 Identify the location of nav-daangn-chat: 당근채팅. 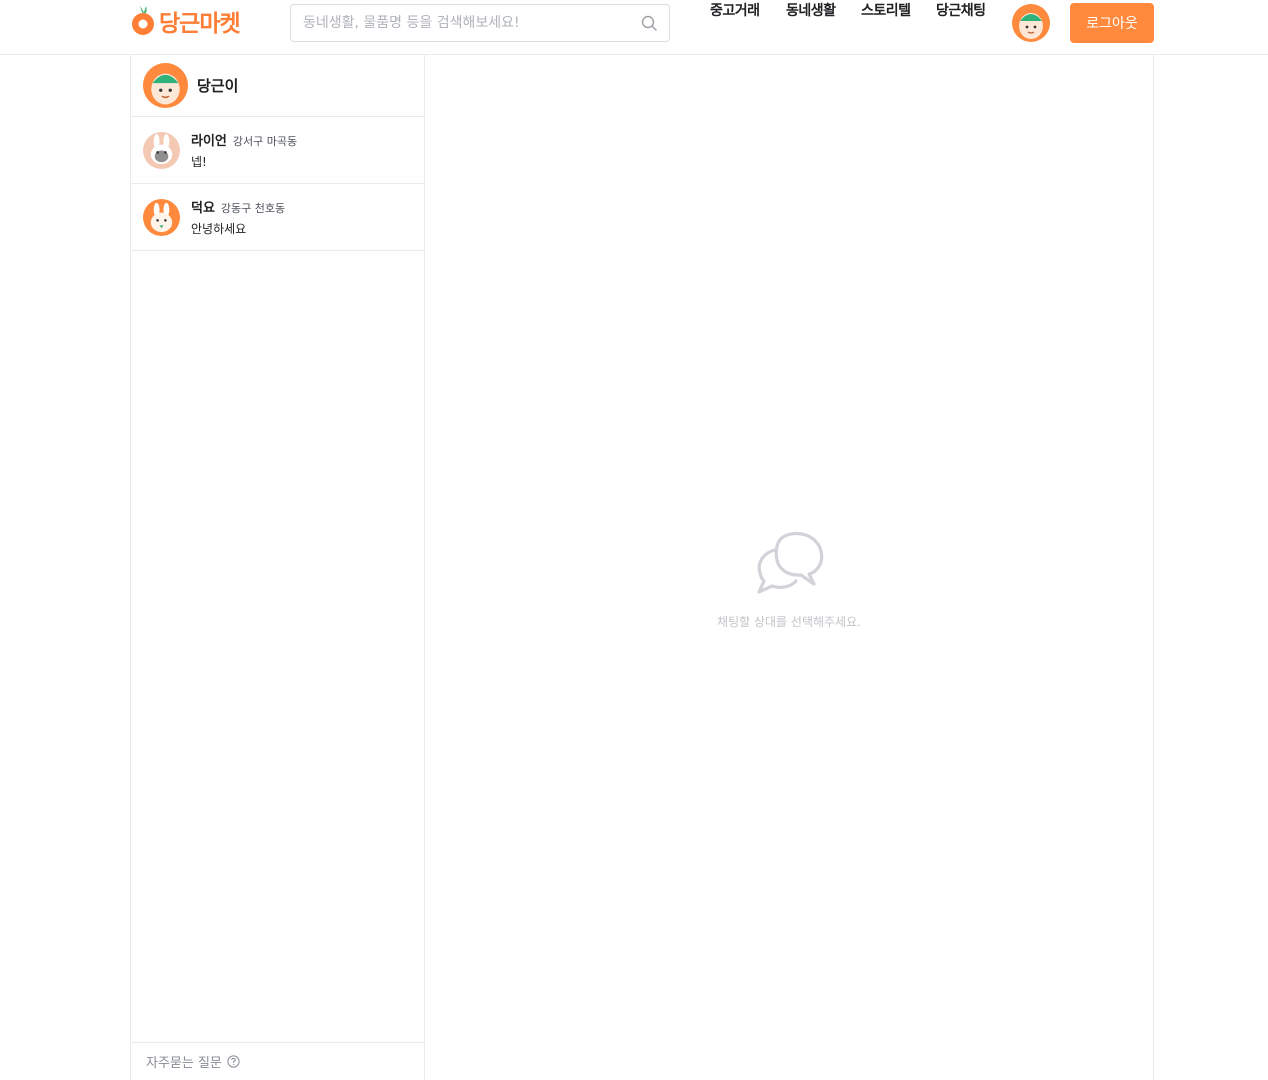
(961, 10).